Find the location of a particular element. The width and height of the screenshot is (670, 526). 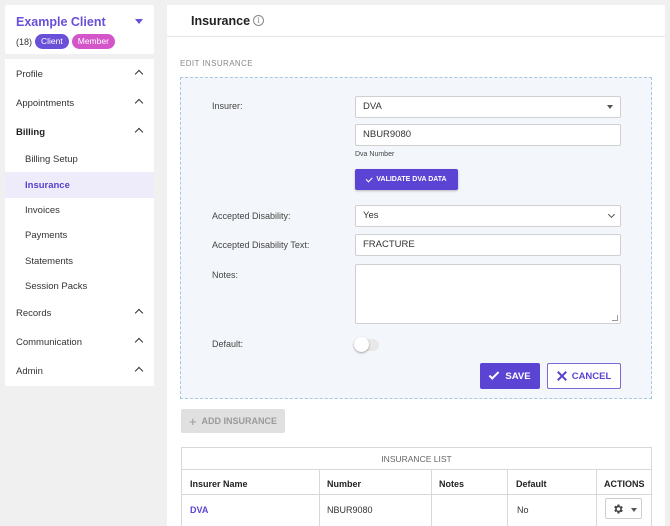

gear-icon is located at coordinates (618, 509).